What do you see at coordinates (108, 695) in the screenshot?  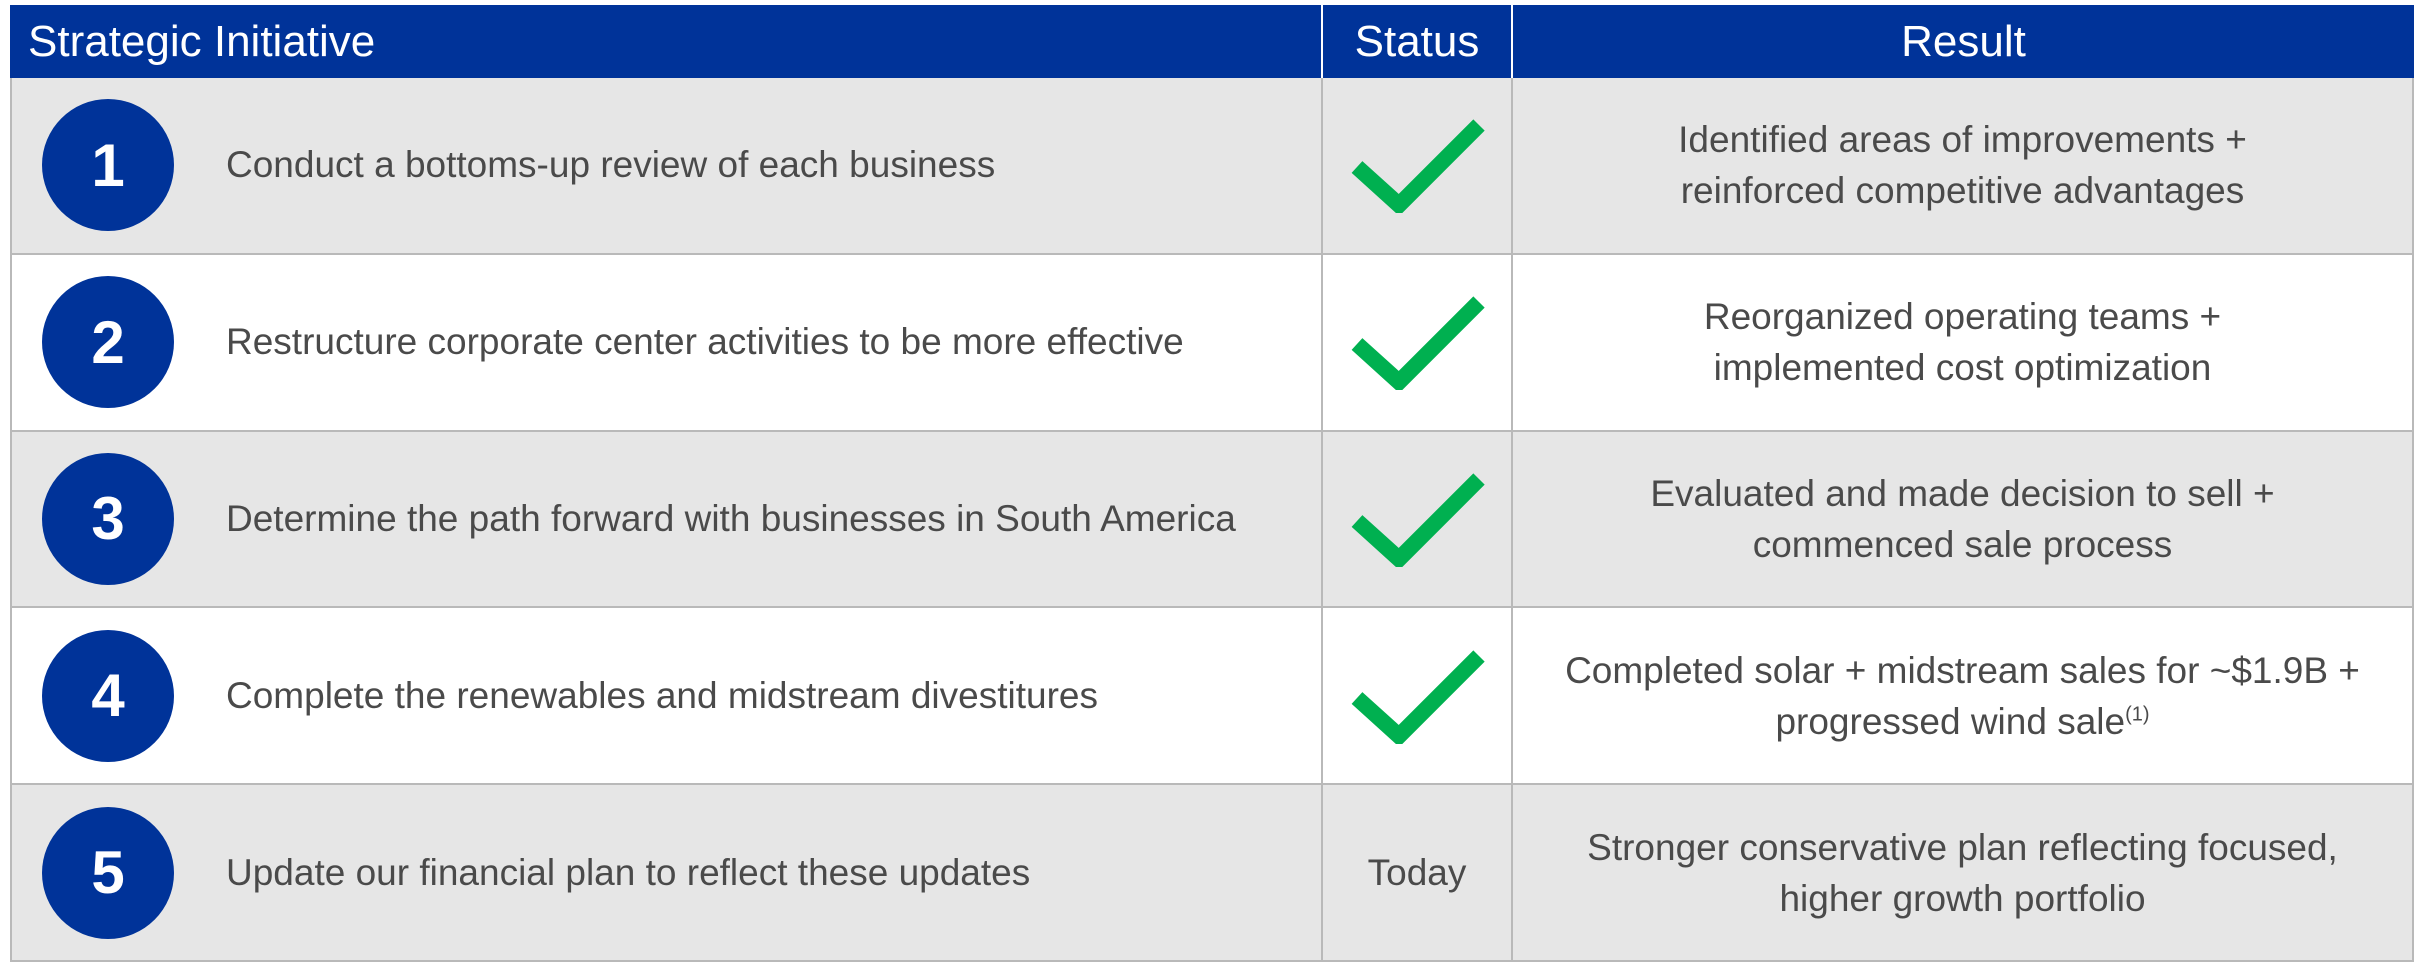 I see `initiative-number-badge: 4` at bounding box center [108, 695].